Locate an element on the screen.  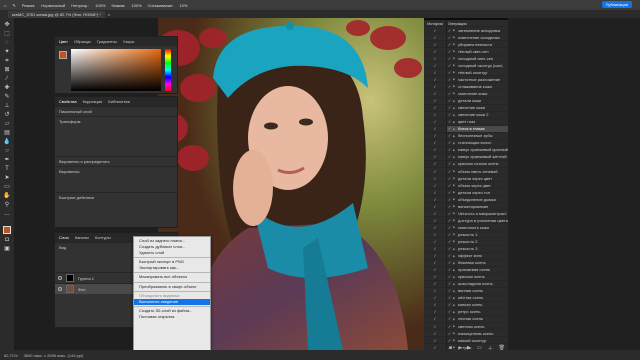
action-item: ✓ ▶ убираем певности is located at coordinates (477, 45).